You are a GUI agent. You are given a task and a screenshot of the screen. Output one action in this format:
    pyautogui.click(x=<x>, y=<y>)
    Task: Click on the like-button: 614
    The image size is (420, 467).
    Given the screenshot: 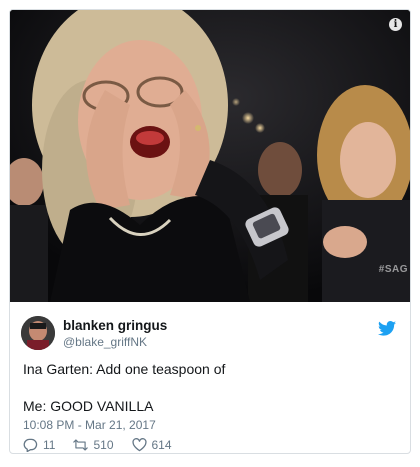 What is the action you would take?
    pyautogui.click(x=151, y=445)
    